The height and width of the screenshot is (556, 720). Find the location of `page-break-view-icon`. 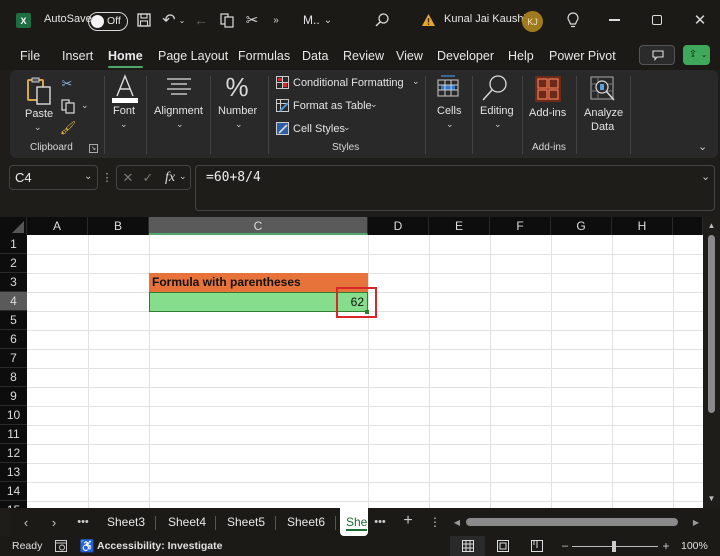

page-break-view-icon is located at coordinates (536, 546).